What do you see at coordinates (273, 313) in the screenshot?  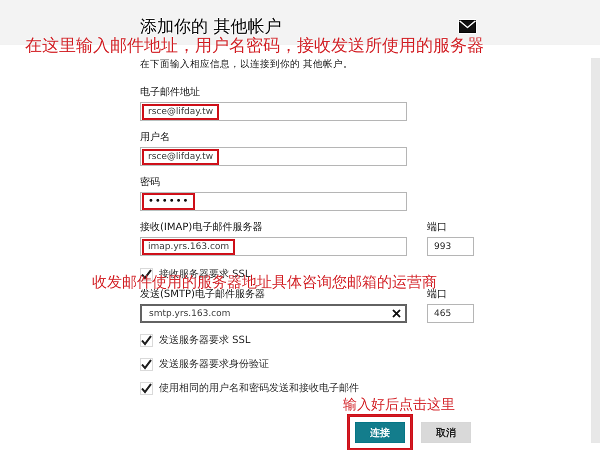 I see `text-field: smtp.yrs.163.com` at bounding box center [273, 313].